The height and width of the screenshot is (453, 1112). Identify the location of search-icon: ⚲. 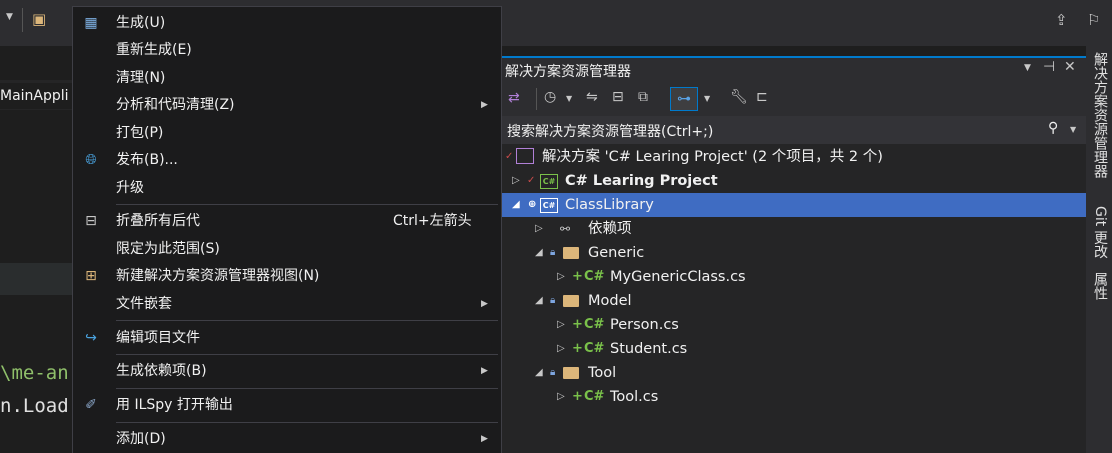
(1053, 128).